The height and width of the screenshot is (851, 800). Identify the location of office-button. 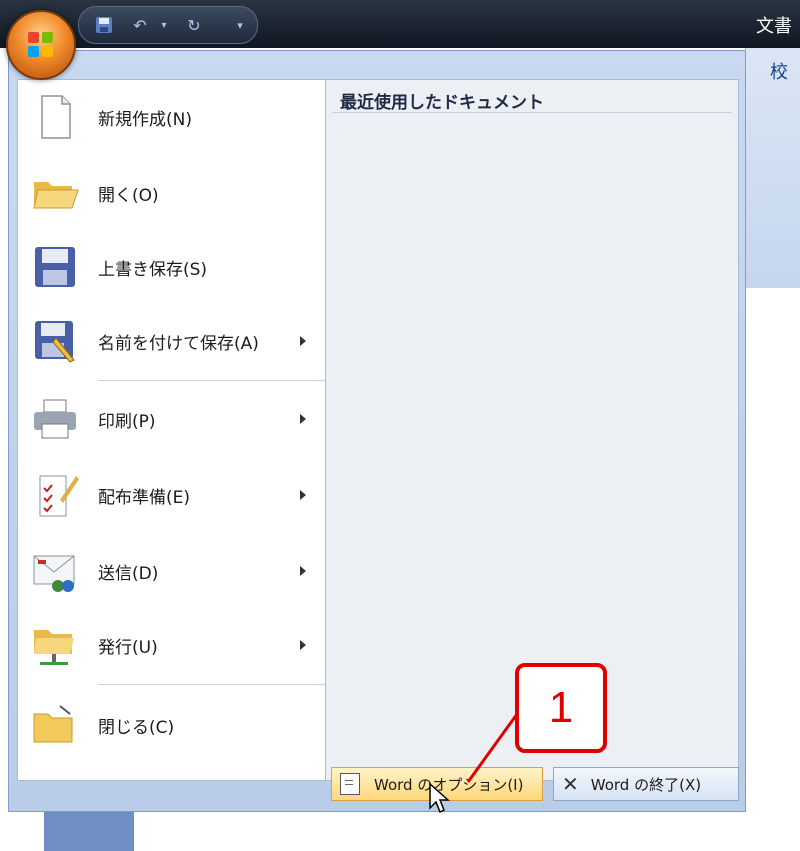
(41, 45).